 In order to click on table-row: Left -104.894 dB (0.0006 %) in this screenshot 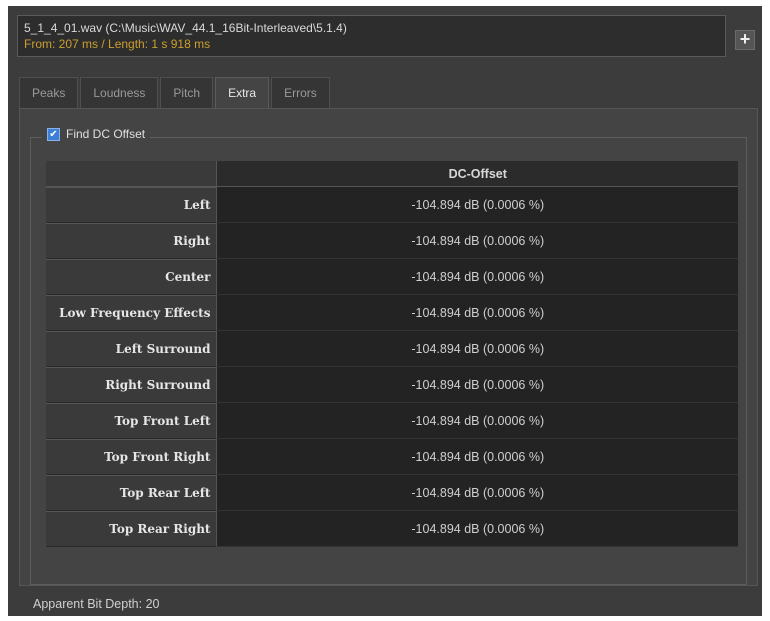, I will do `click(392, 205)`.